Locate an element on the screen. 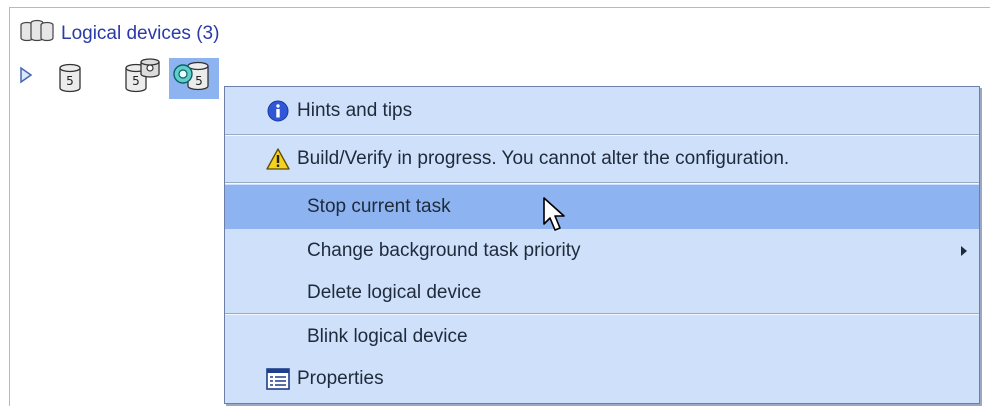  logical-device-3-selected: 5 is located at coordinates (194, 78).